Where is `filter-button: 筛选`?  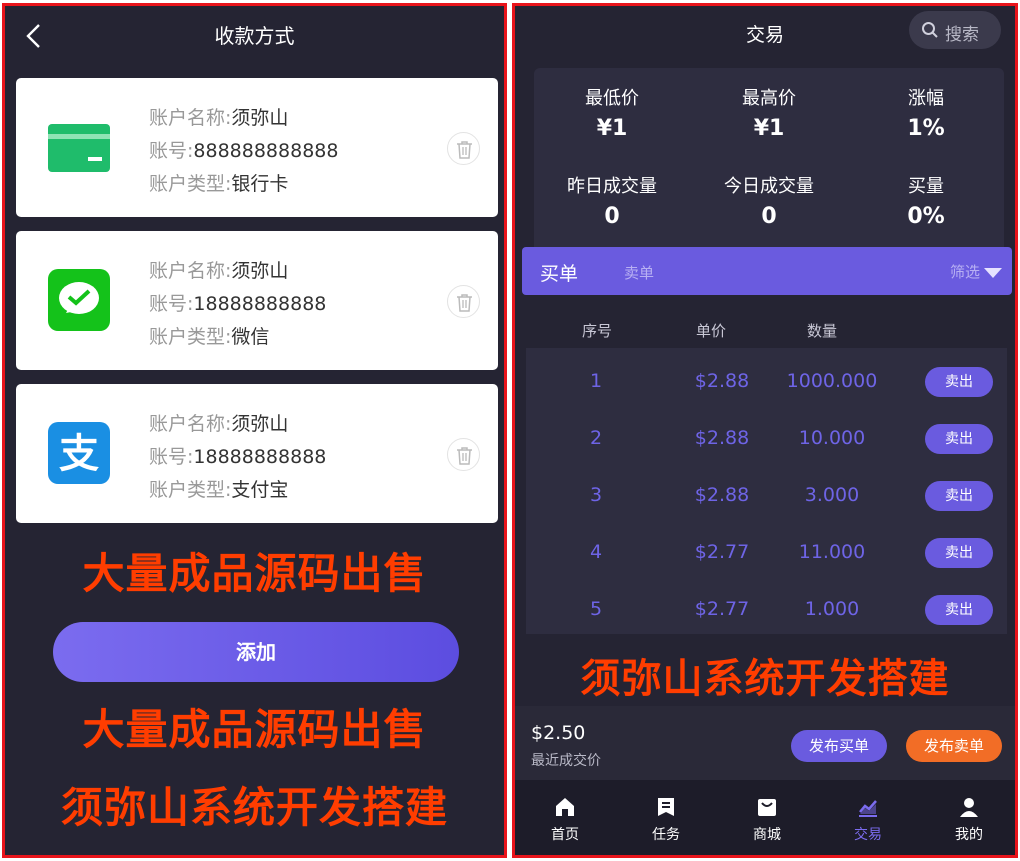
filter-button: 筛选 is located at coordinates (976, 271).